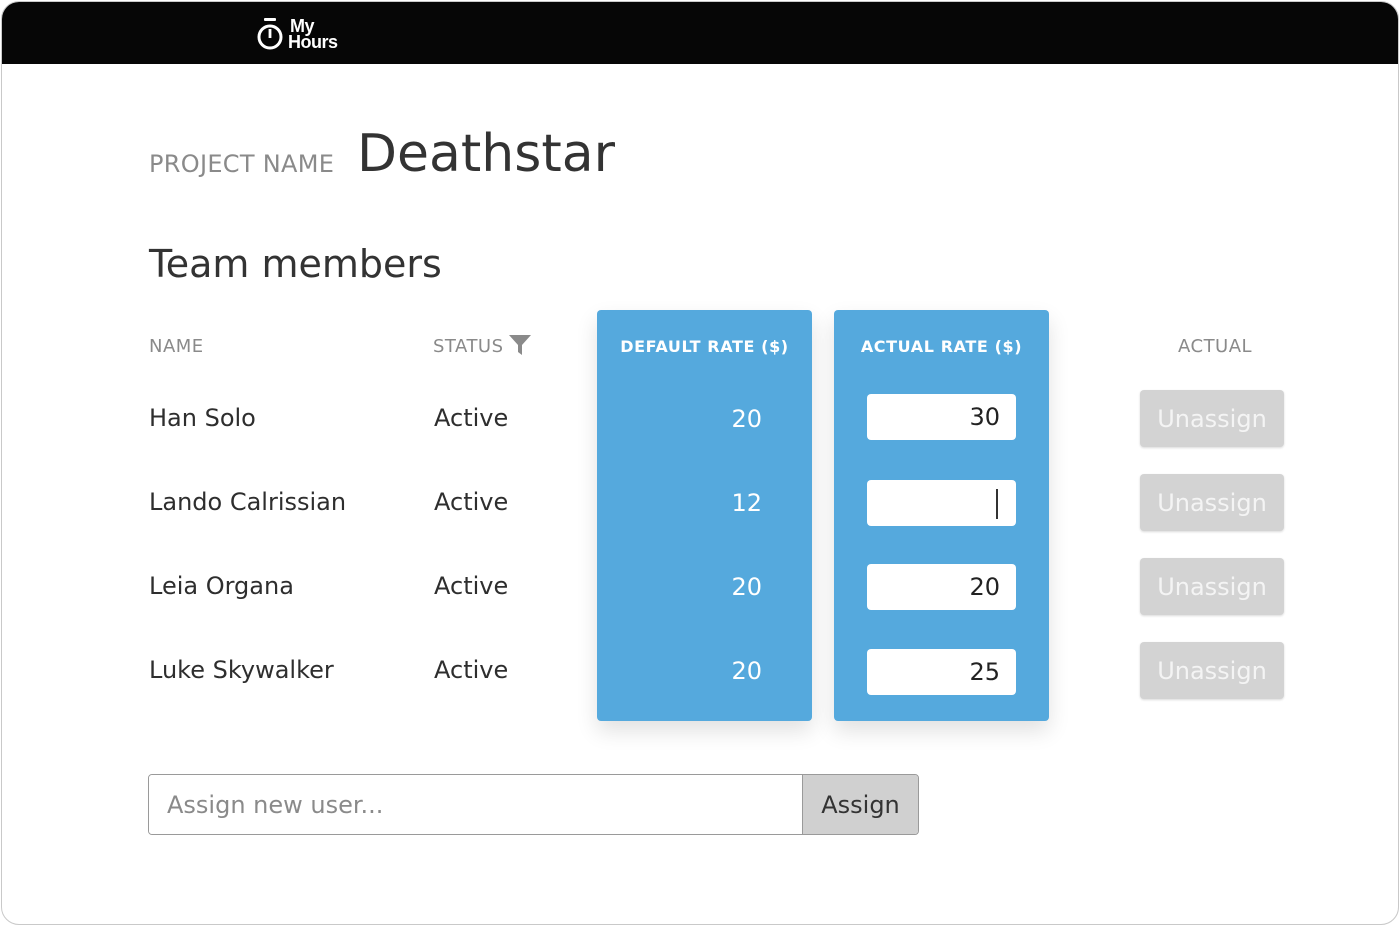 This screenshot has width=1400, height=926. I want to click on member-name: Han Solo, so click(202, 418).